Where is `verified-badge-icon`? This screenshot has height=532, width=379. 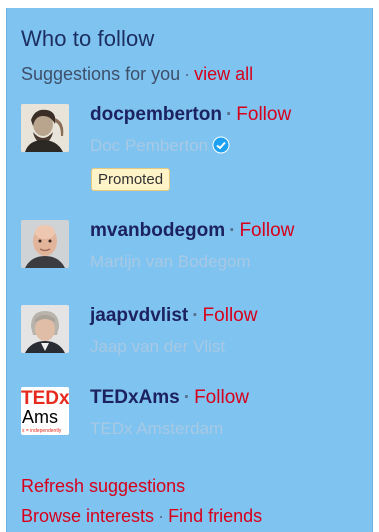 verified-badge-icon is located at coordinates (221, 145).